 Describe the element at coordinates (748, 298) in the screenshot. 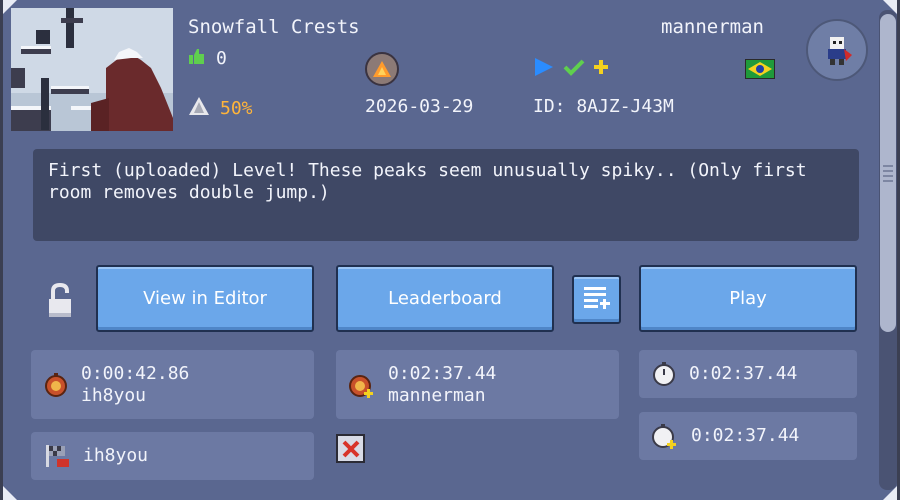

I see `play-button: Play` at that location.